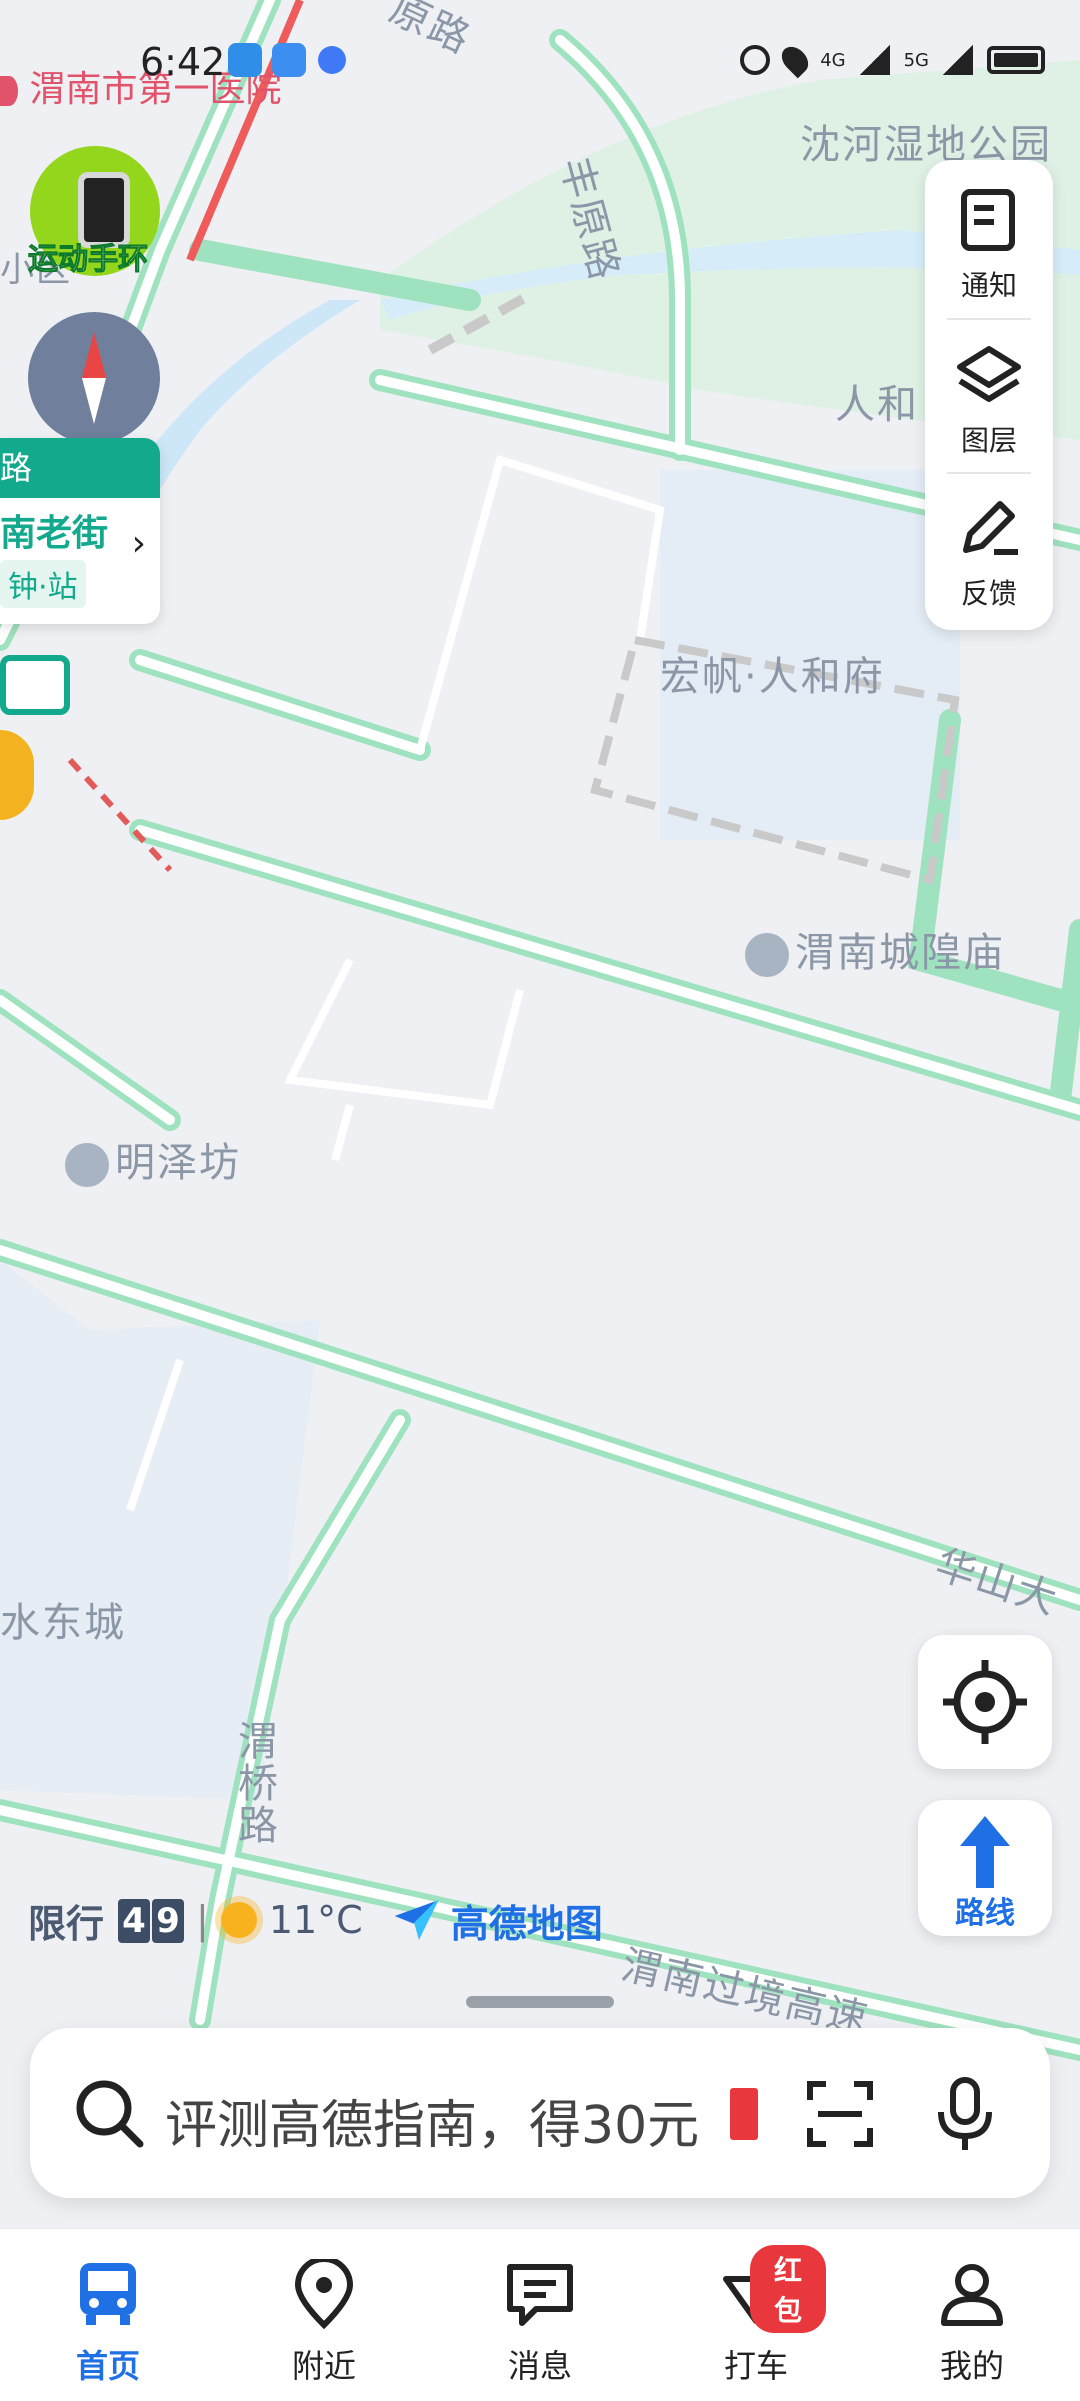 This screenshot has width=1080, height=2401. Describe the element at coordinates (988, 285) in the screenshot. I see `notify-label: 通知` at that location.